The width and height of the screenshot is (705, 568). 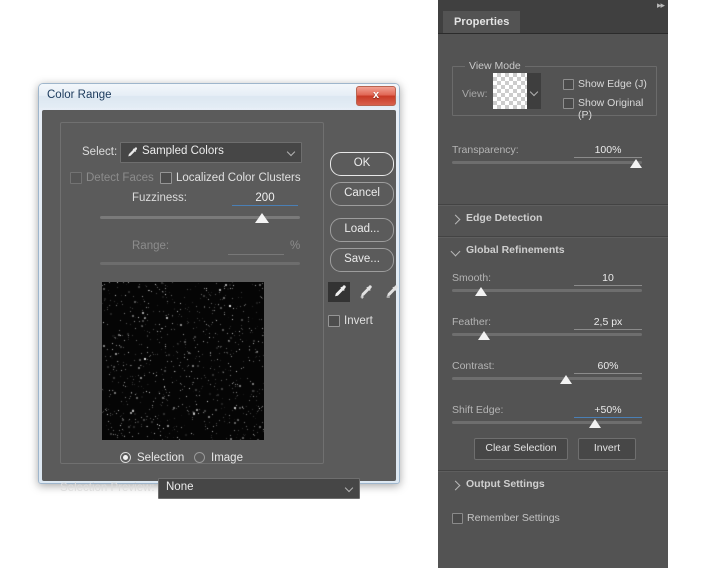 What do you see at coordinates (256, 247) in the screenshot?
I see `range-value` at bounding box center [256, 247].